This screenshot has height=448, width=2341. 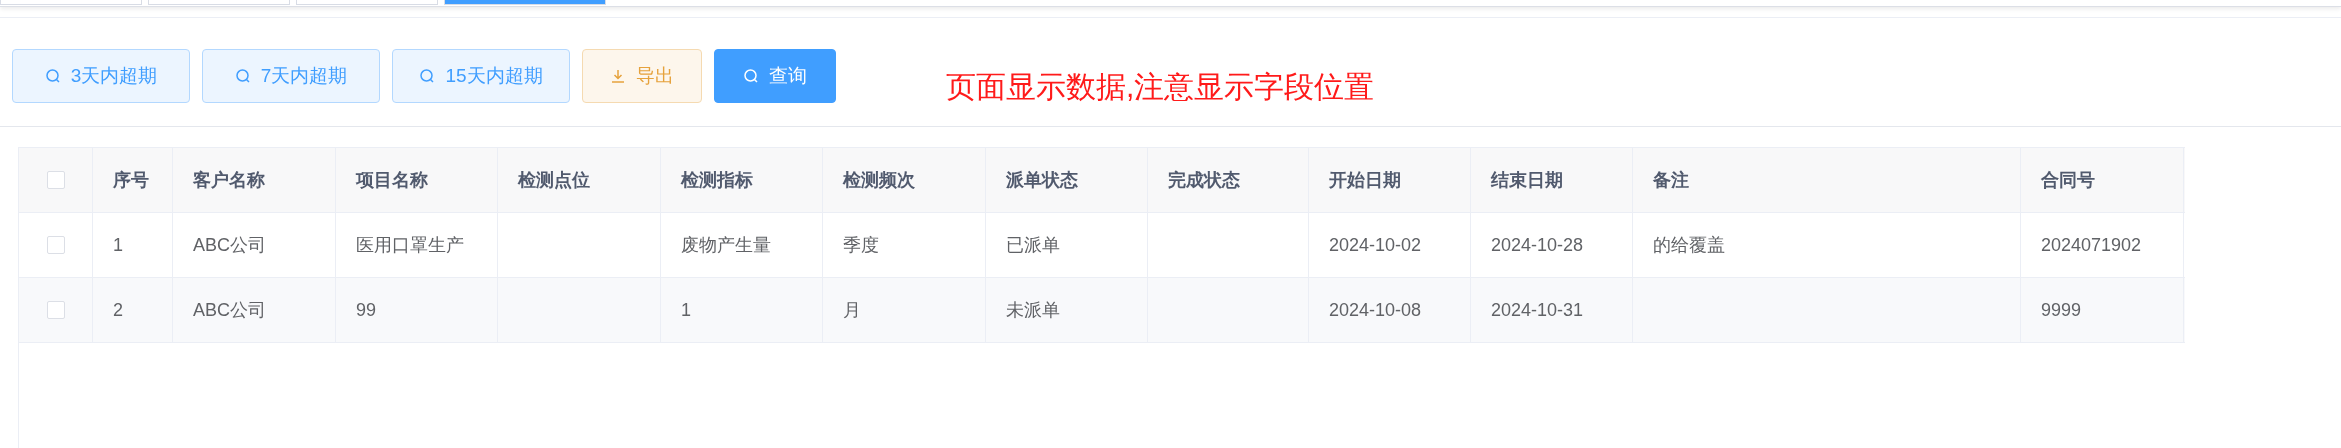 What do you see at coordinates (742, 180) in the screenshot?
I see `column-header: 检测指标` at bounding box center [742, 180].